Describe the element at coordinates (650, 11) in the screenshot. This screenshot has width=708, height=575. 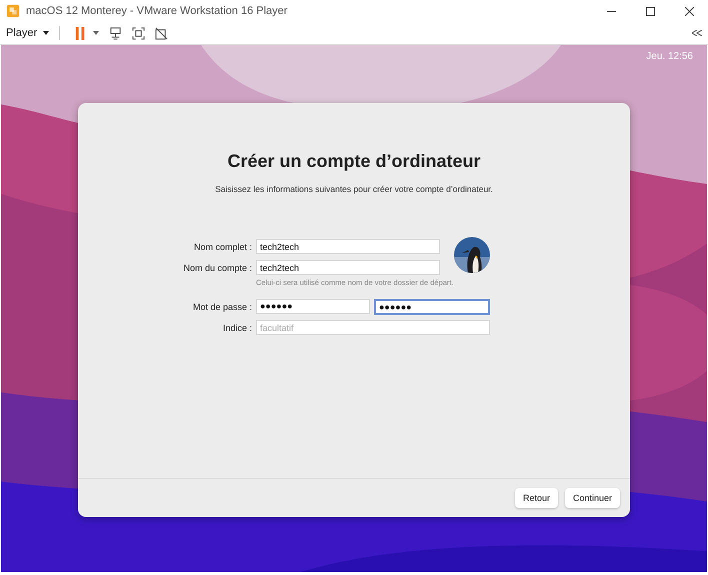
I see `maximize-icon` at that location.